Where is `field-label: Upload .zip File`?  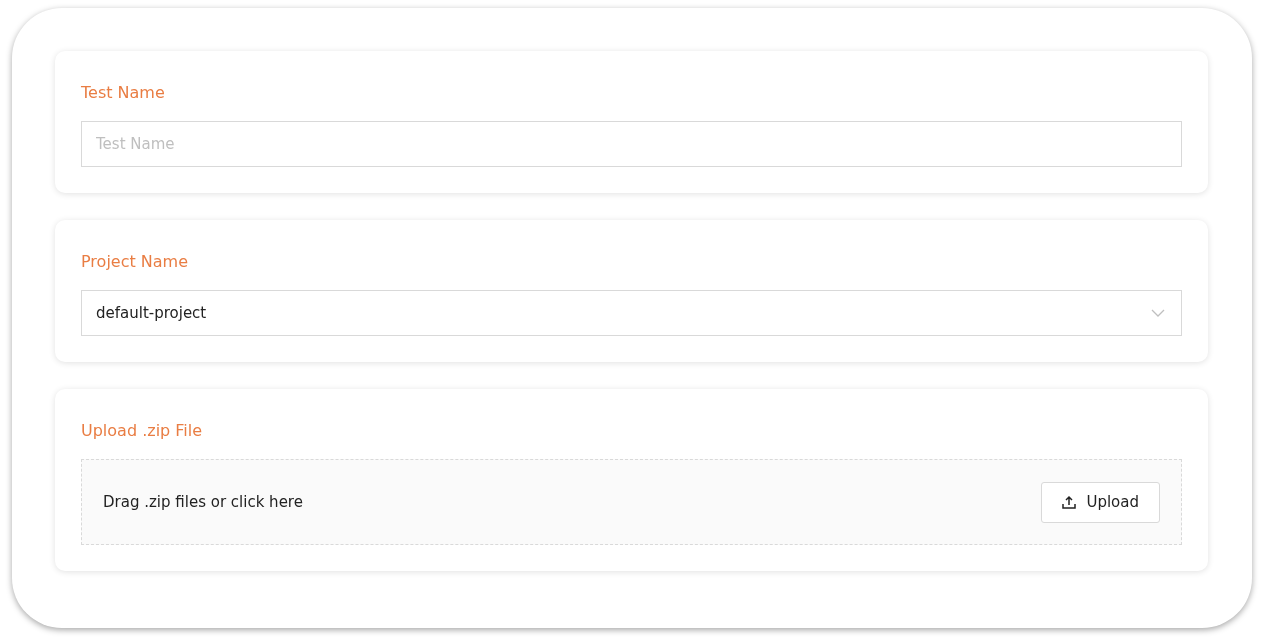
field-label: Upload .zip File is located at coordinates (142, 431).